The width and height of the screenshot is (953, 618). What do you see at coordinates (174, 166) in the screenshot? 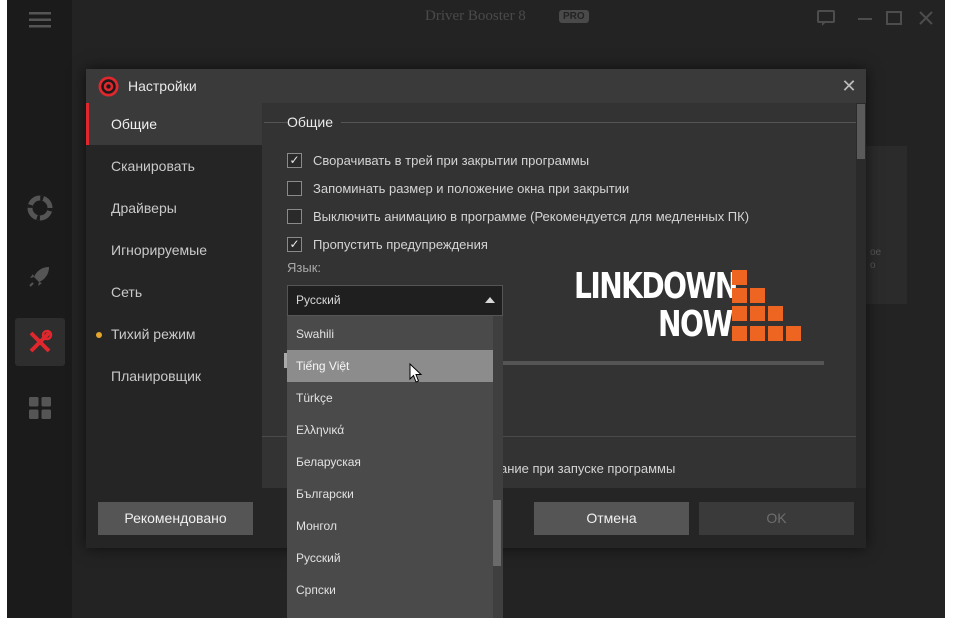
I see `nav-item-scan: Сканировать` at bounding box center [174, 166].